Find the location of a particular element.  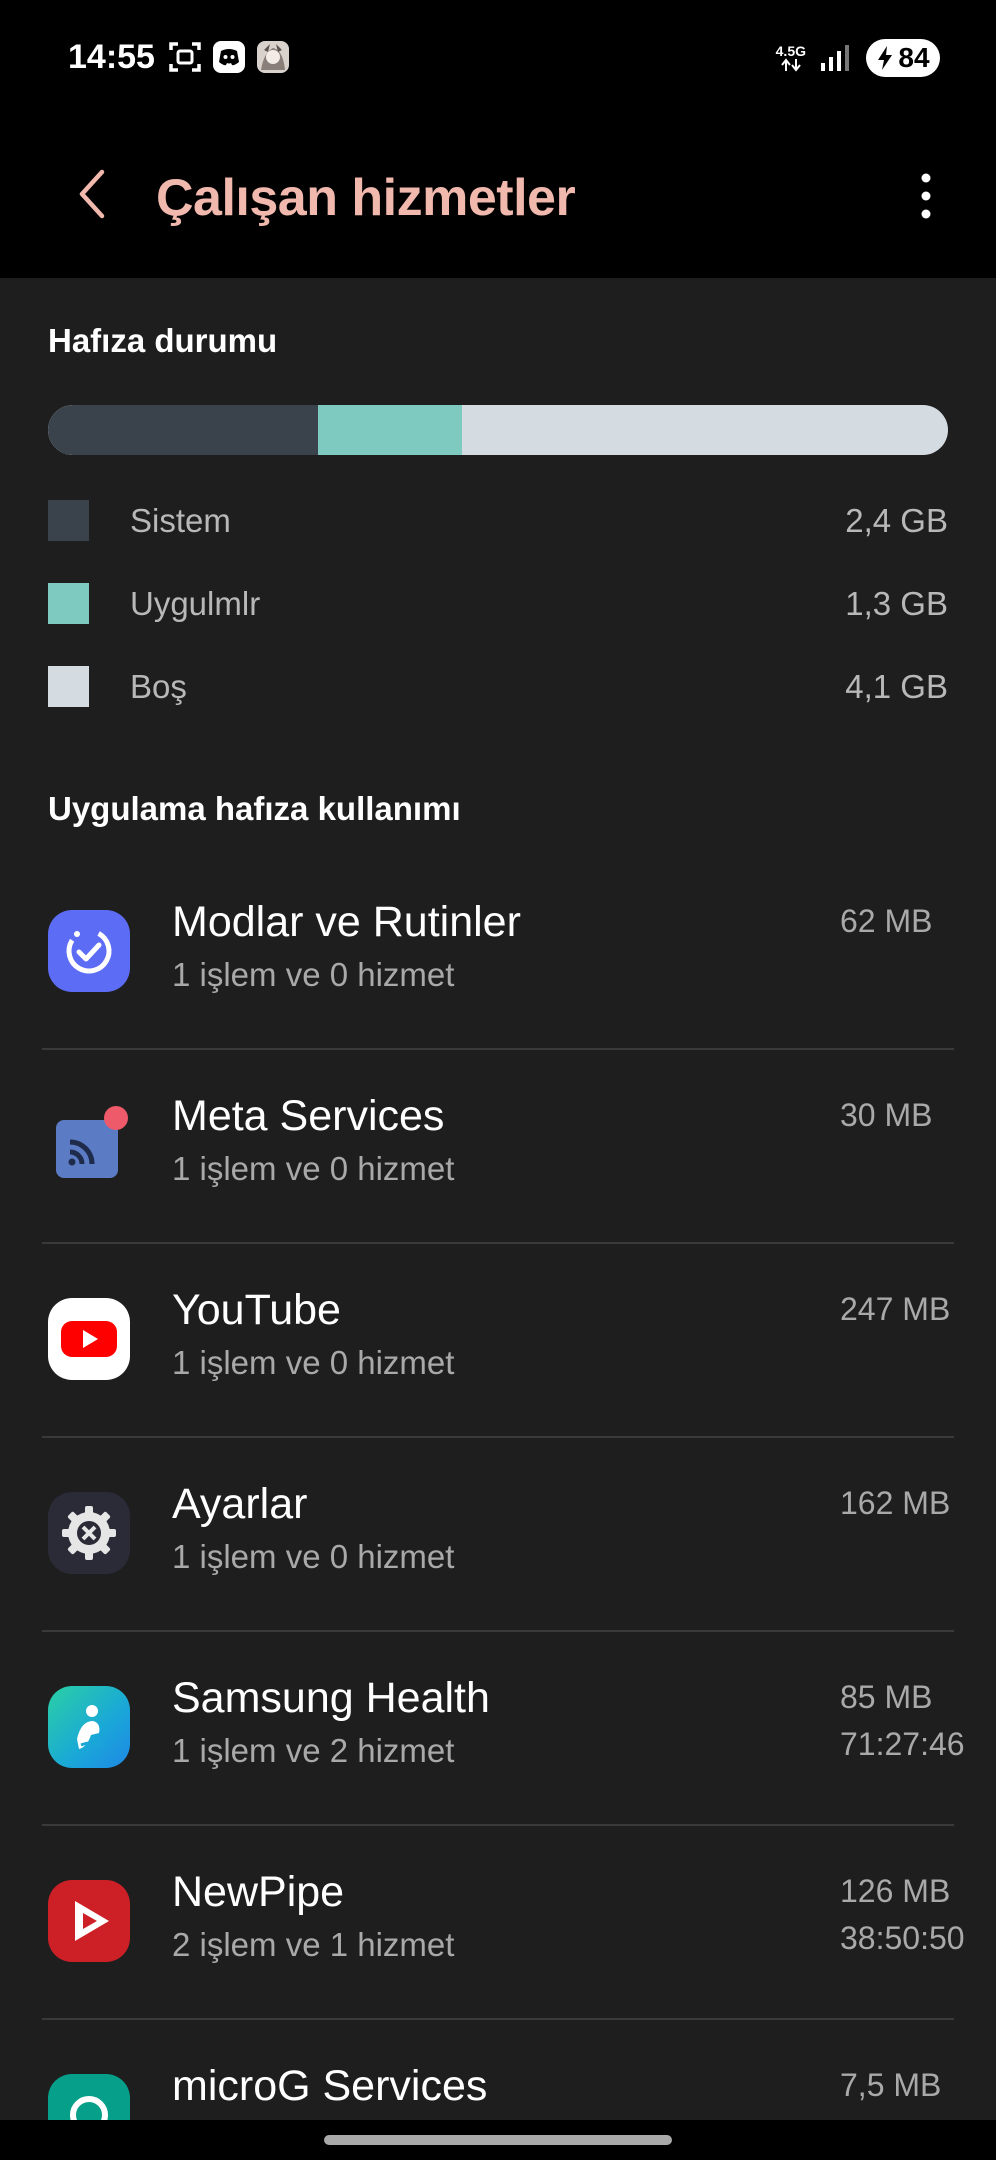

app-name: Modlar ve Rutinler is located at coordinates (346, 922).